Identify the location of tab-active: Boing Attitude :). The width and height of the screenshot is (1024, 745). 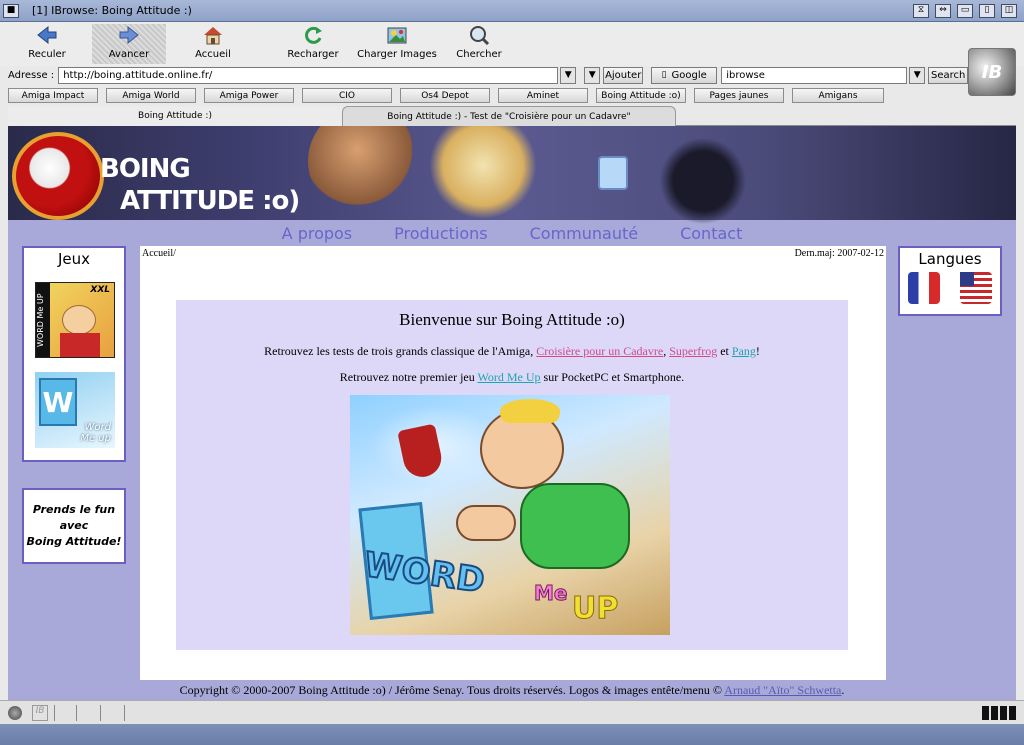
(175, 116).